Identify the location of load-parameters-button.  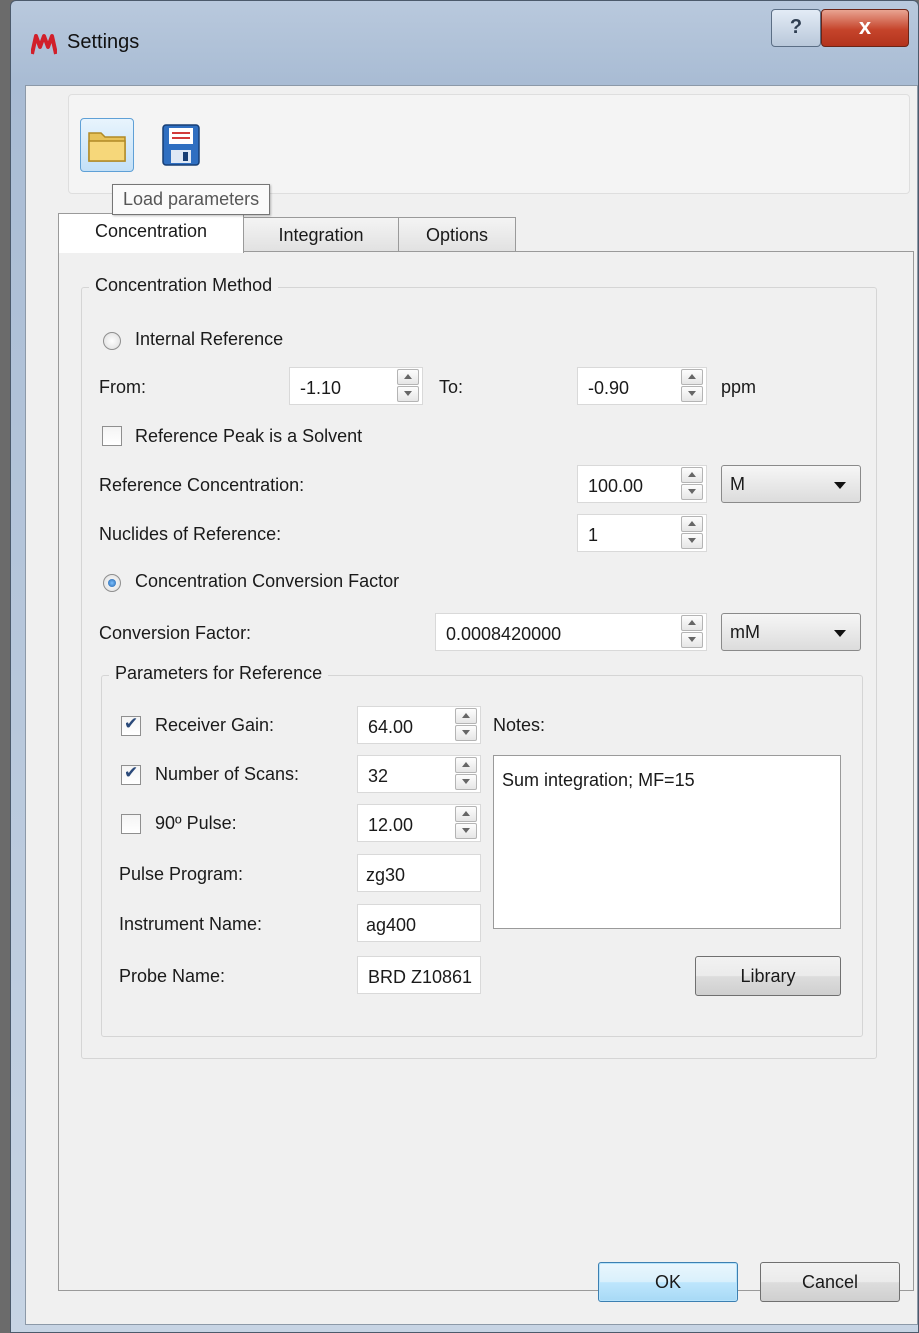
(107, 145).